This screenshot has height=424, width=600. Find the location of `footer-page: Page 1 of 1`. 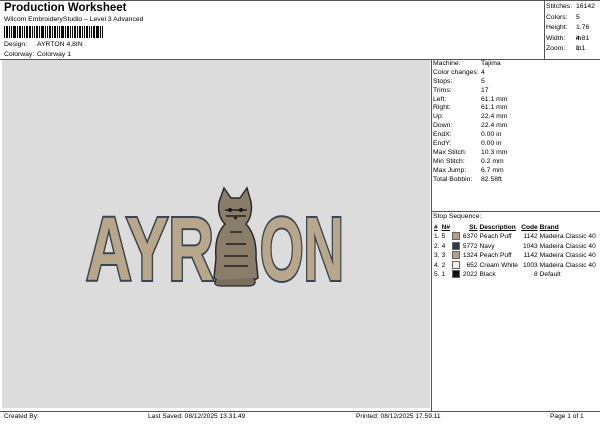

footer-page: Page 1 of 1 is located at coordinates (567, 416).